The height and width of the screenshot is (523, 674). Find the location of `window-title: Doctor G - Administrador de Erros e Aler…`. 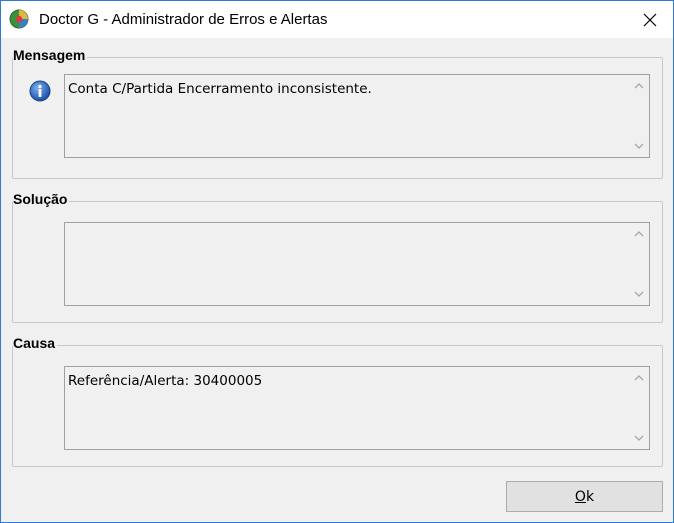

window-title: Doctor G - Administrador de Erros e Aler… is located at coordinates (183, 19).